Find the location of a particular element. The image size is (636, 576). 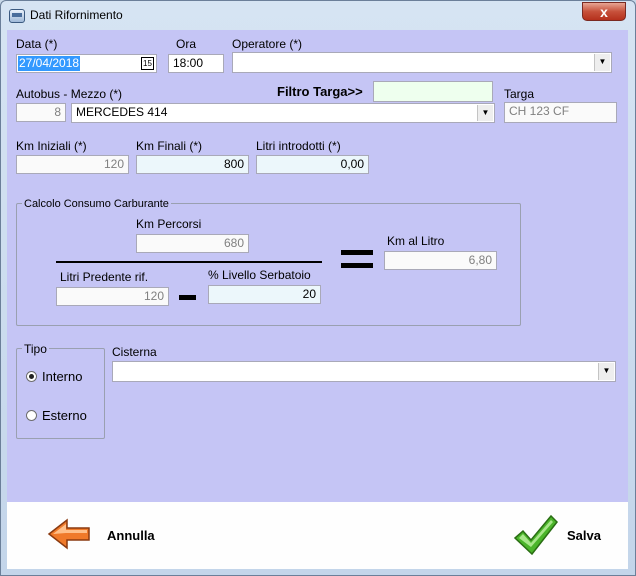

cisterna-label: Cisterna is located at coordinates (134, 352).